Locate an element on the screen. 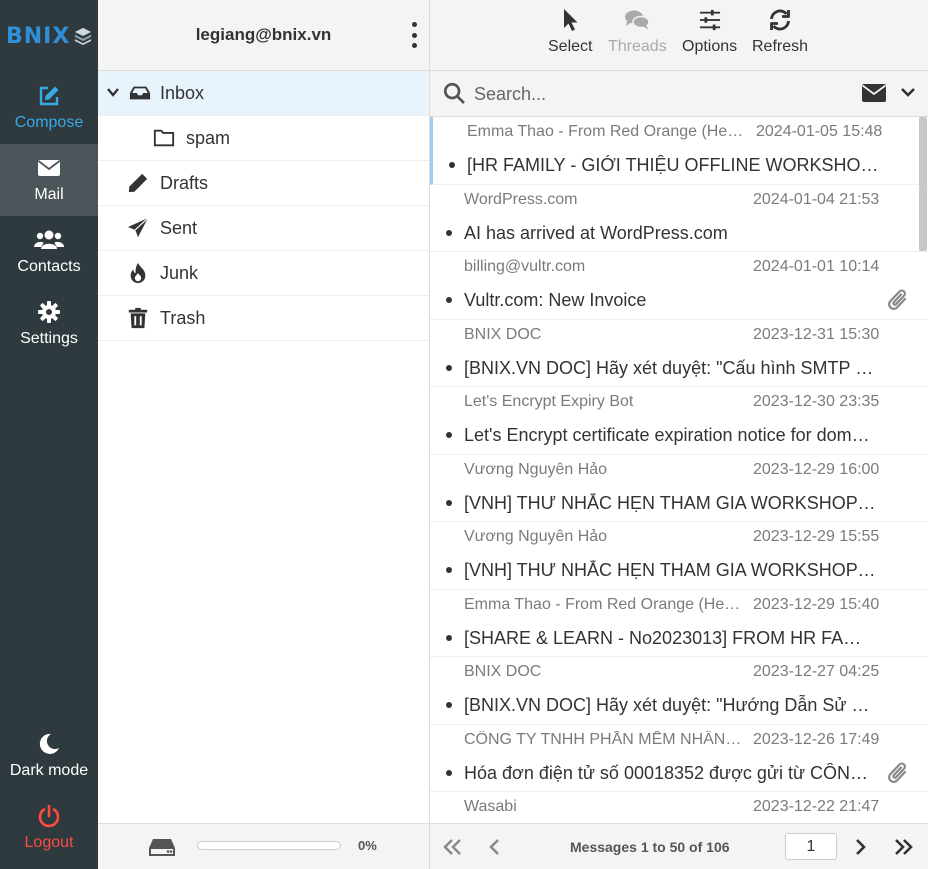 The image size is (928, 869). message-toolbar: Select Threads Options Refresh is located at coordinates (679, 35).